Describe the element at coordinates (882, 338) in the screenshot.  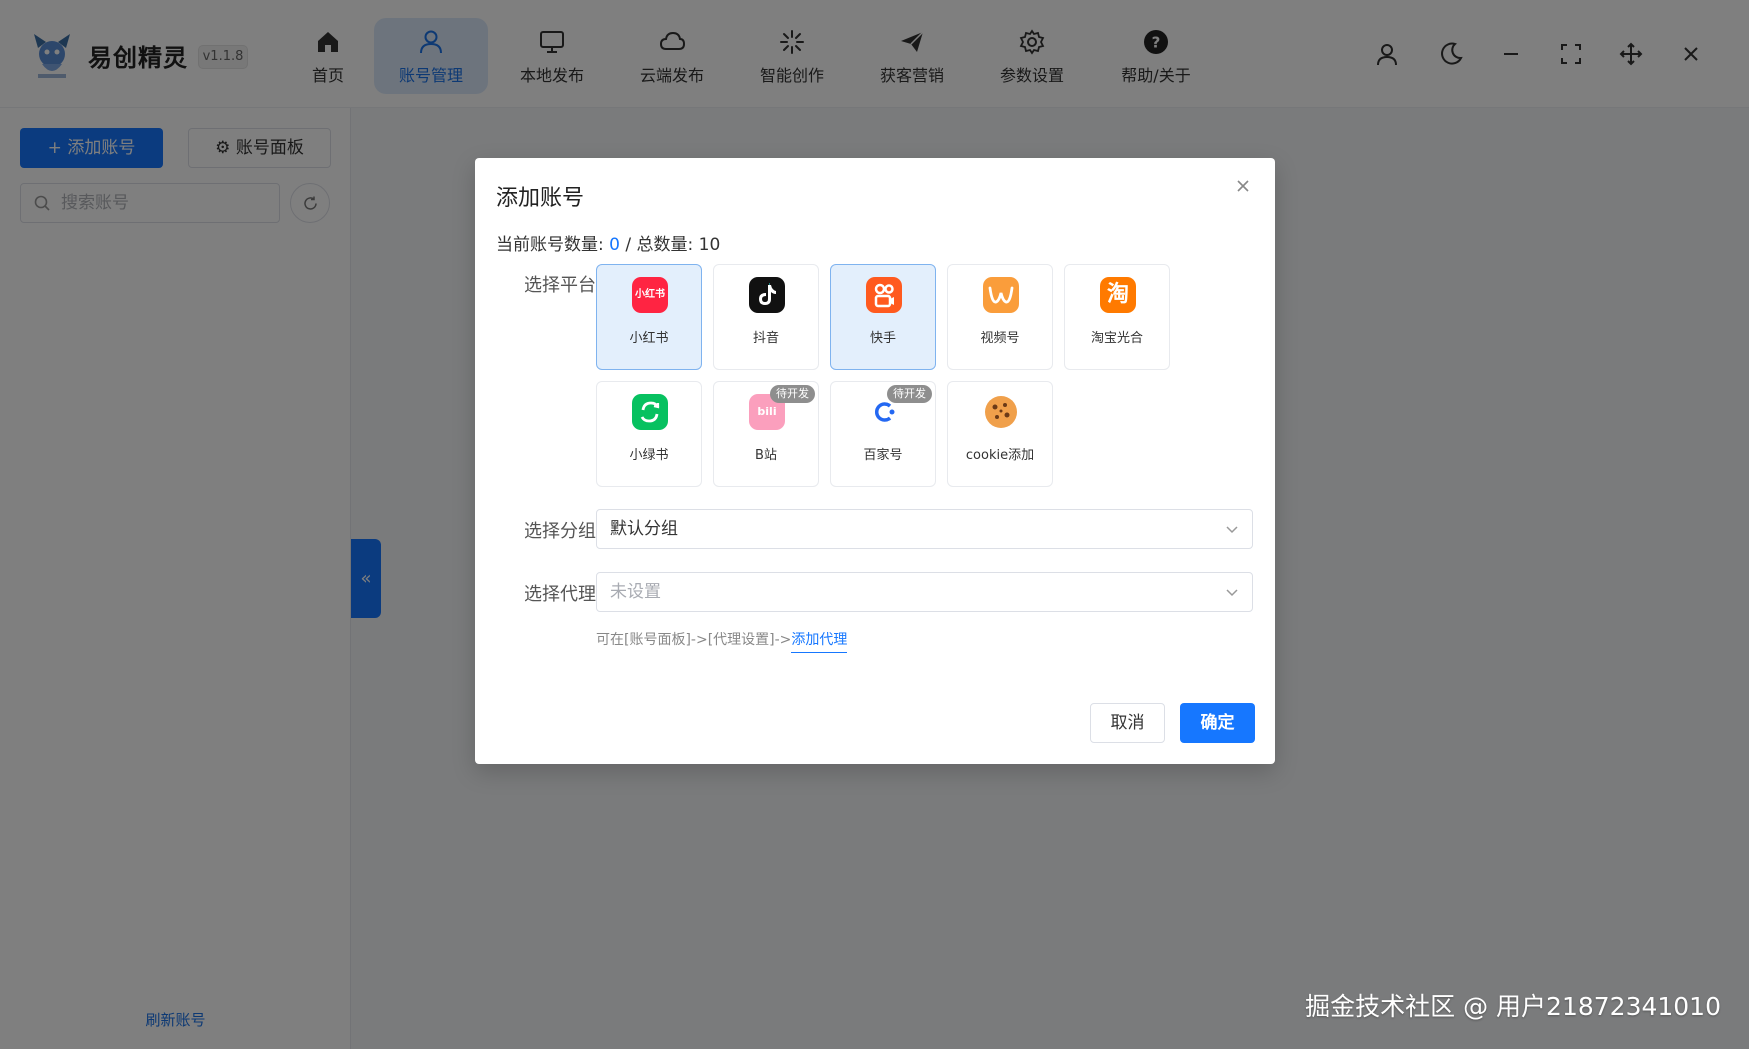
I see `platform-name: 快手` at that location.